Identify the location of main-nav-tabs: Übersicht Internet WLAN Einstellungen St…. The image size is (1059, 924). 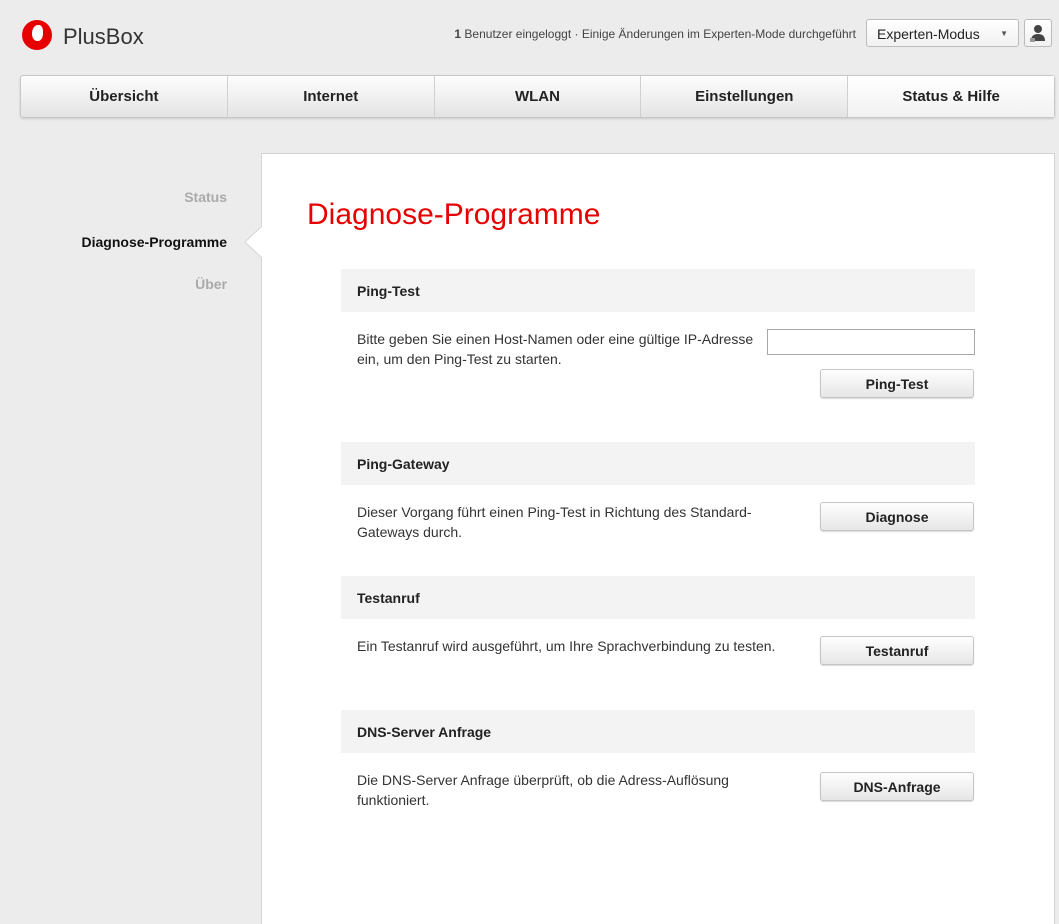
(537, 96).